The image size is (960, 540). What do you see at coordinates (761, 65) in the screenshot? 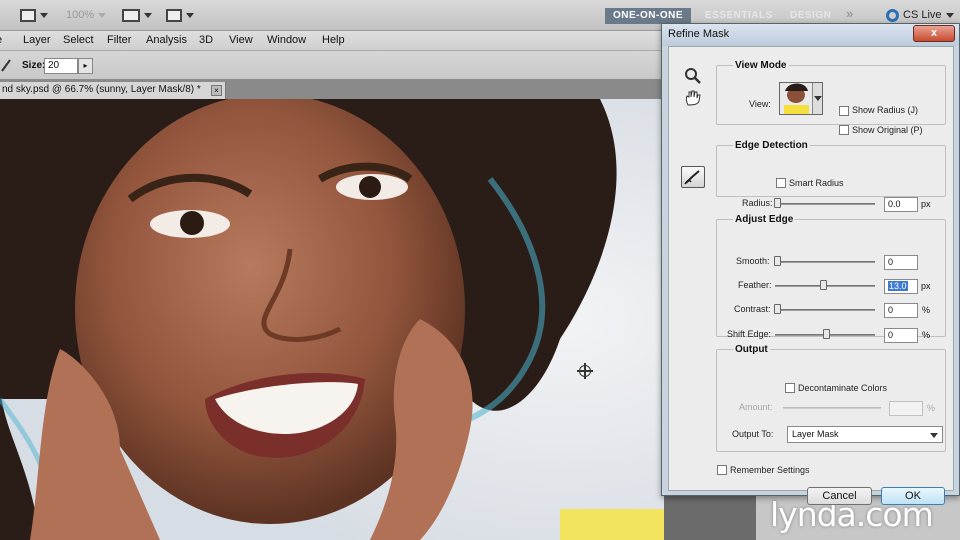
I see `view-mode-title: View Mode` at bounding box center [761, 65].